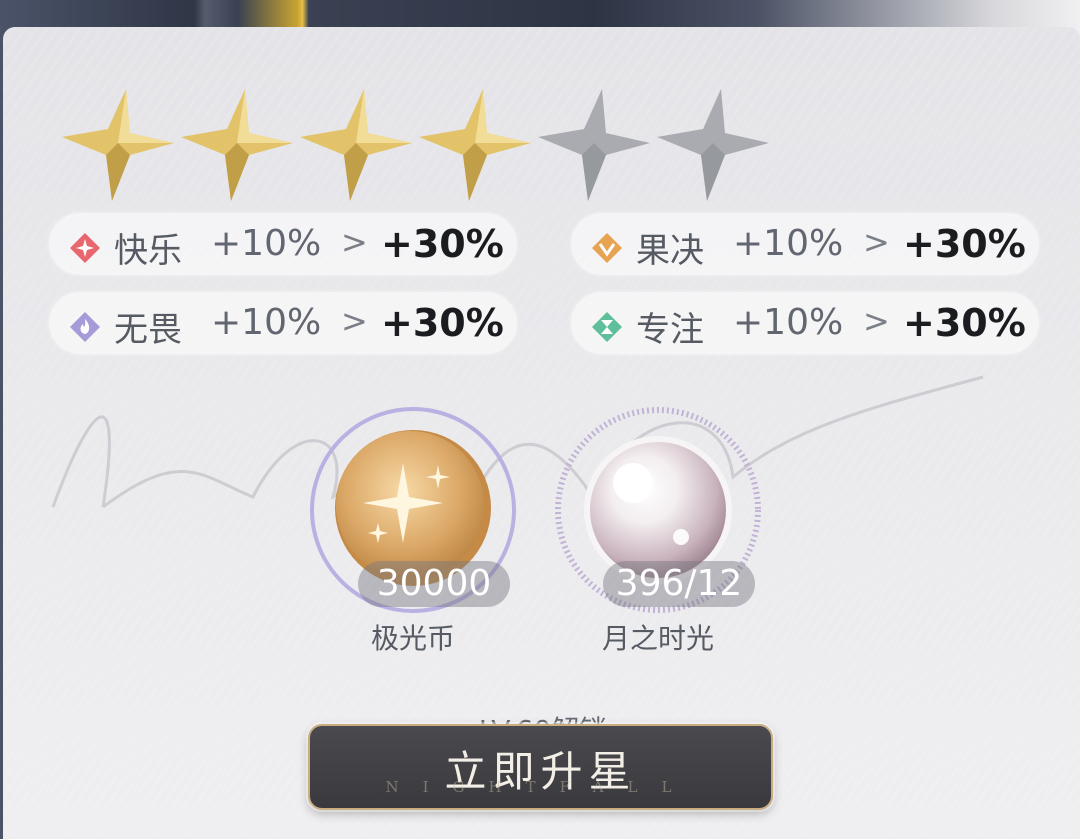 This screenshot has width=1080, height=839. What do you see at coordinates (540, 767) in the screenshot?
I see `upgrade-star-button: 立即升星 NIGHTFALL` at bounding box center [540, 767].